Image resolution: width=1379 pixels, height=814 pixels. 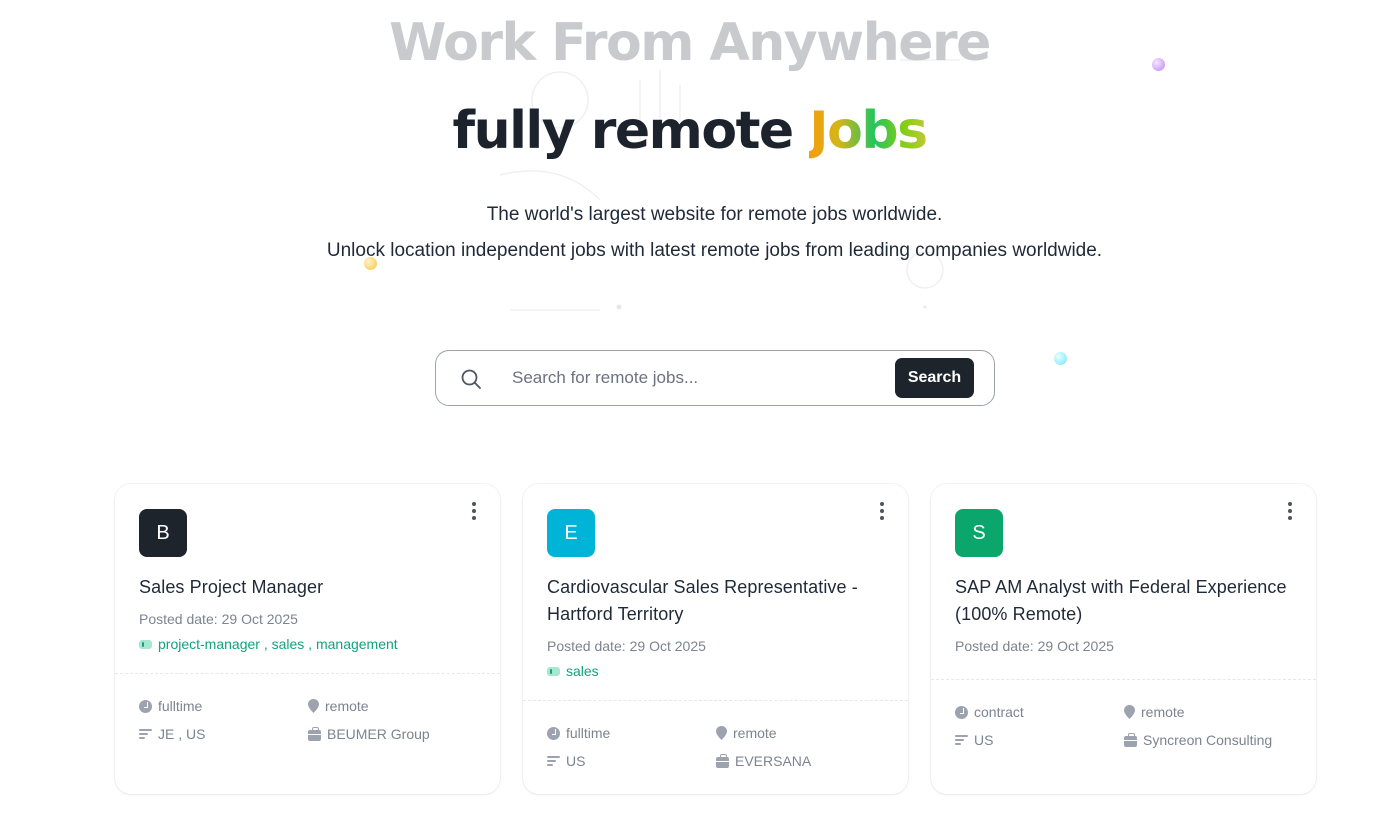 What do you see at coordinates (182, 734) in the screenshot?
I see `job-countries-label: JE , US` at bounding box center [182, 734].